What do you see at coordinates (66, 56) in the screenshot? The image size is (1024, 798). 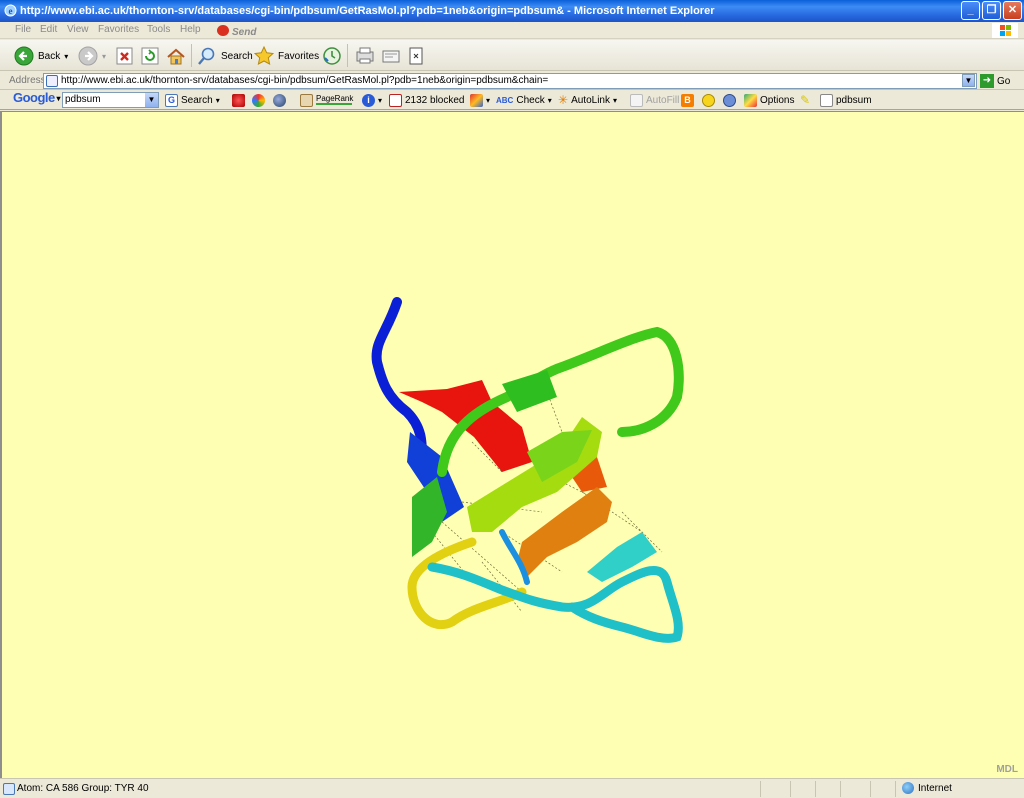 I see `back-dropdown-icon: ▾` at bounding box center [66, 56].